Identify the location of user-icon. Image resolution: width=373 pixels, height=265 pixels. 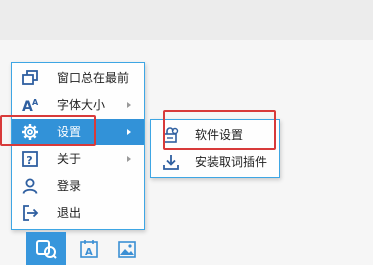
(30, 186).